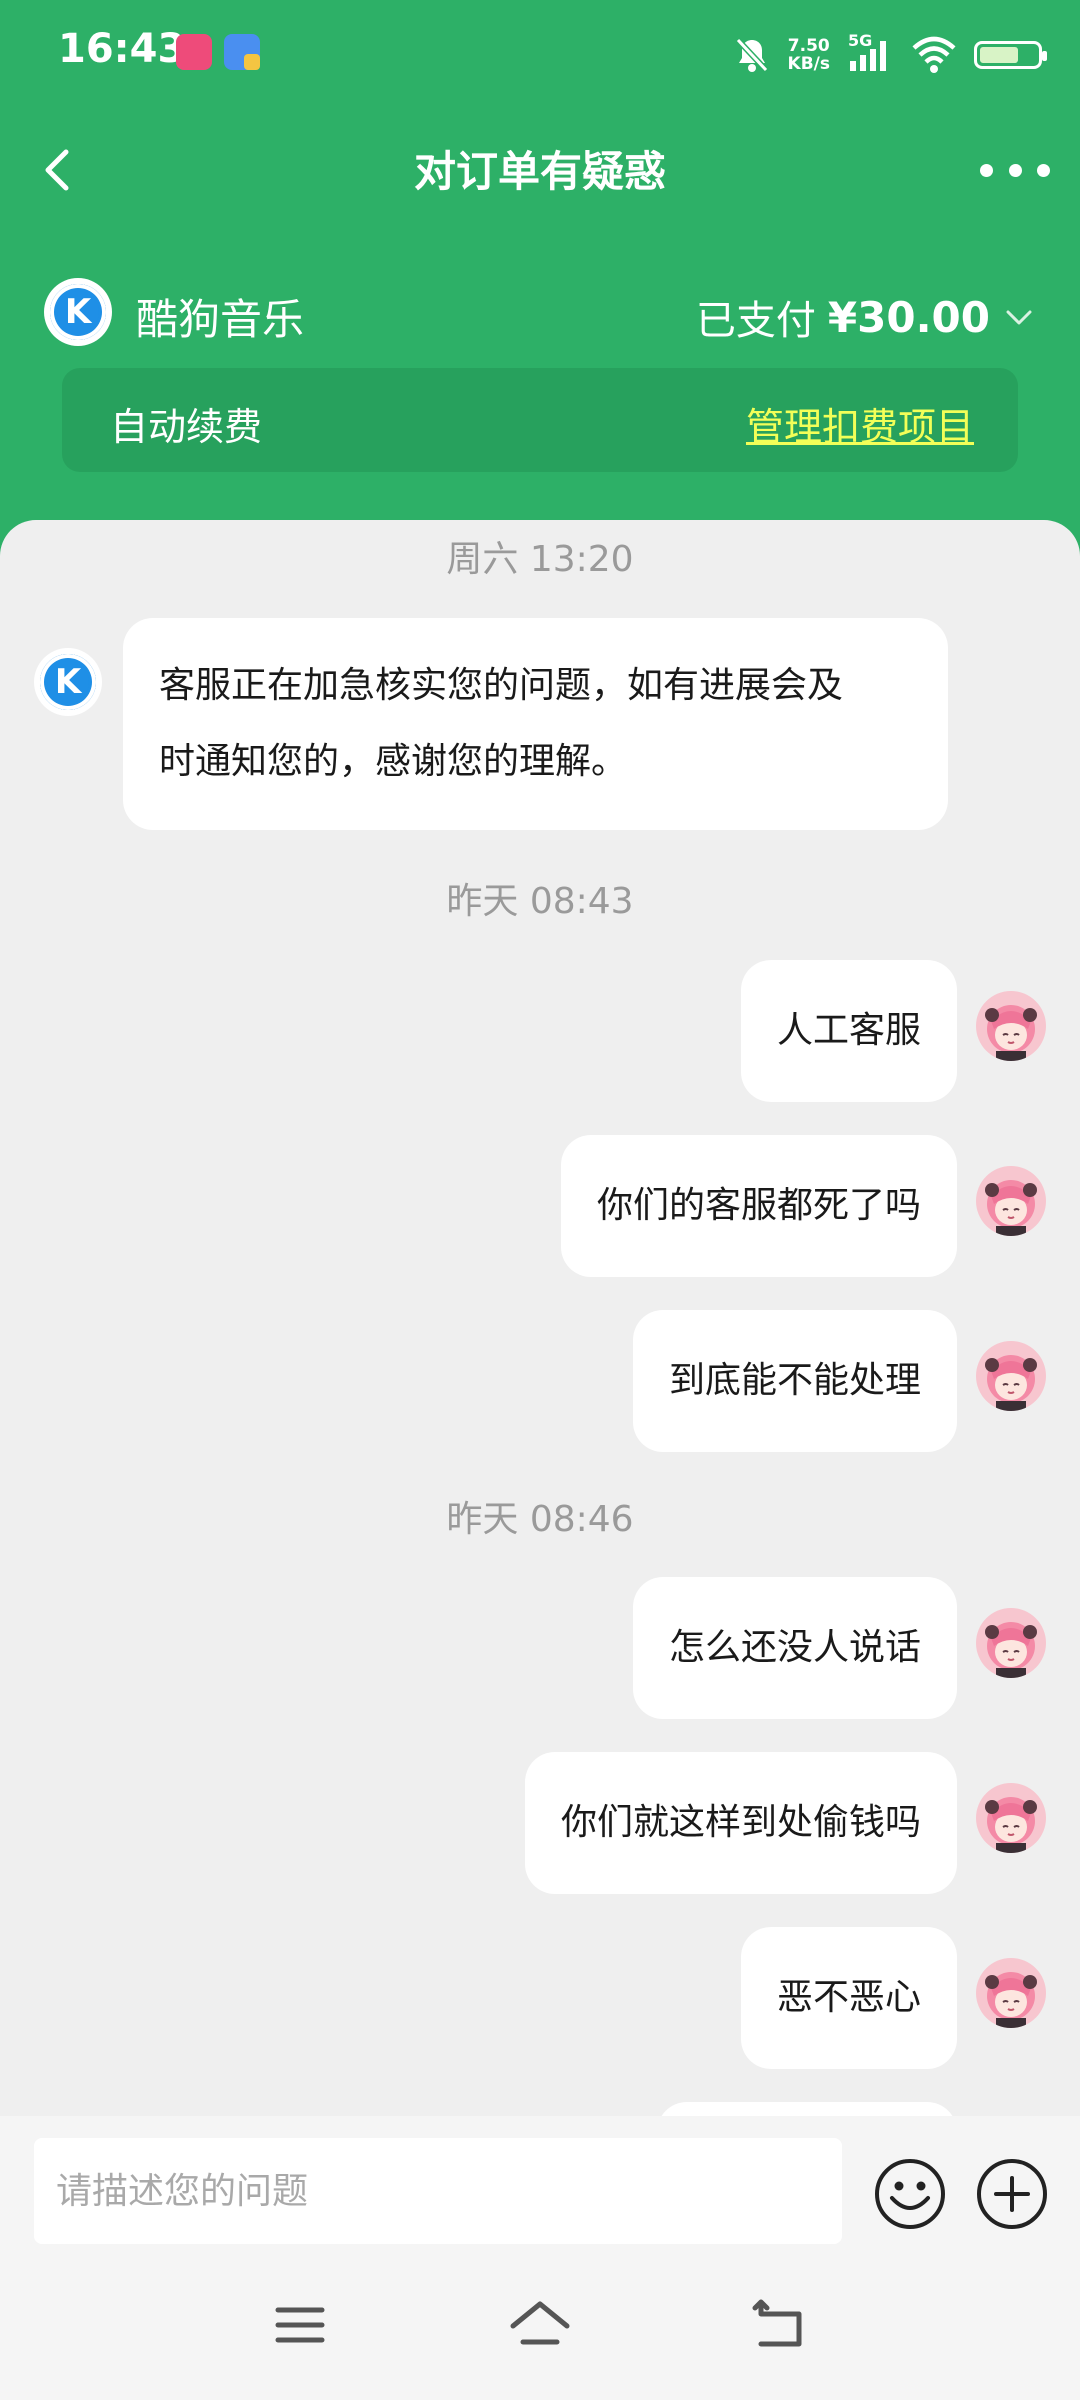  What do you see at coordinates (300, 2325) in the screenshot?
I see `menu-icon` at bounding box center [300, 2325].